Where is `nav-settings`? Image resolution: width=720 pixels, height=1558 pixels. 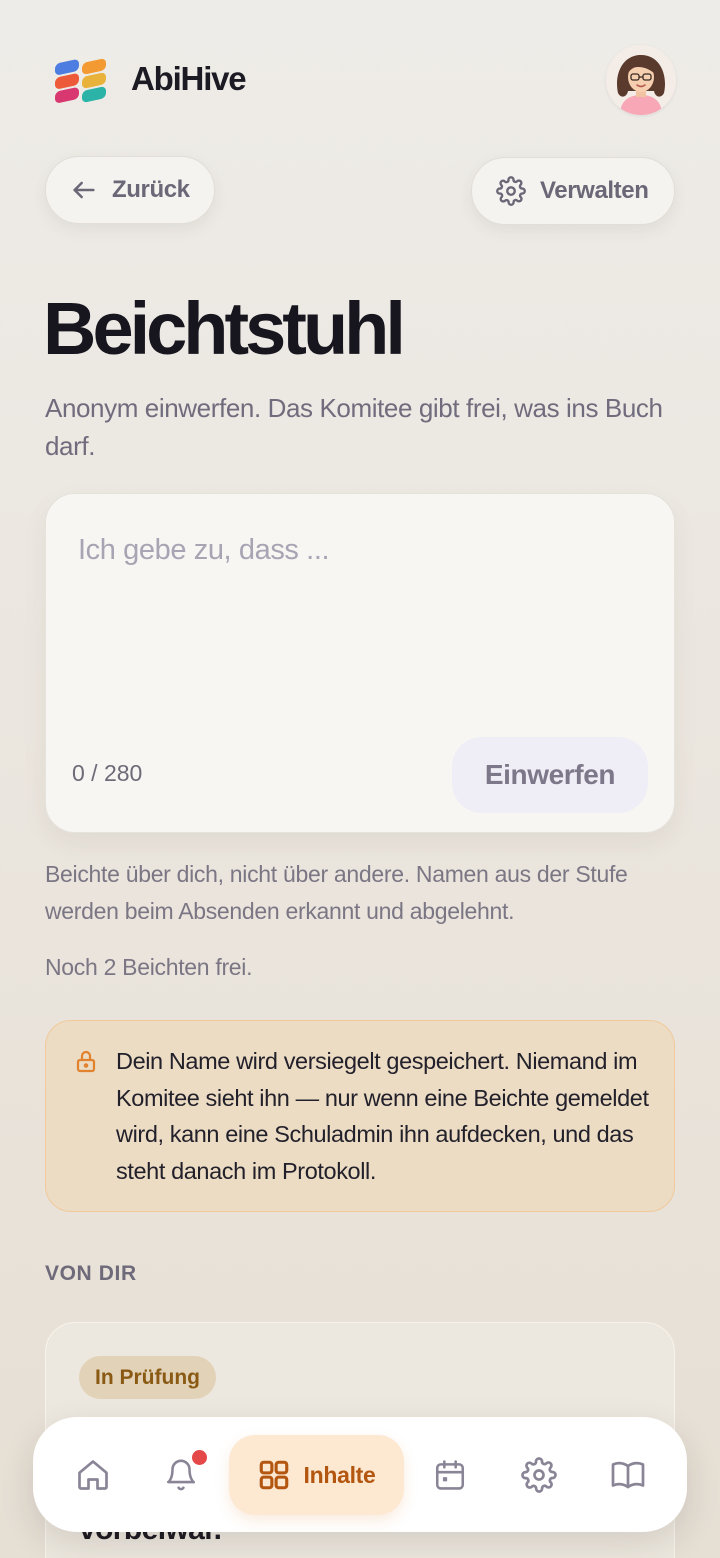
nav-settings is located at coordinates (539, 1474).